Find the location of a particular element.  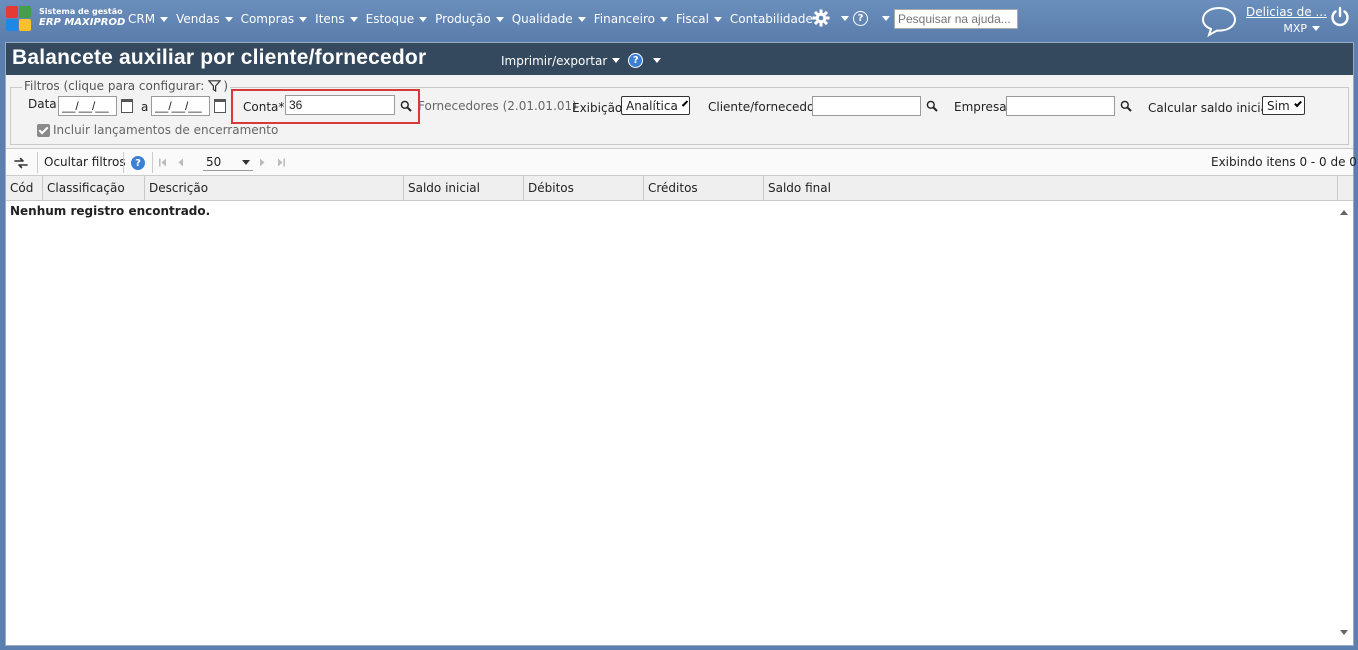

account-label: Conta* is located at coordinates (264, 107).